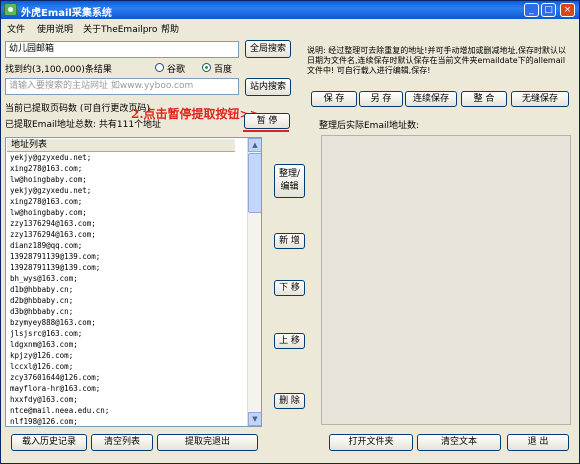 The height and width of the screenshot is (464, 580). I want to click on site-search-button: 站内搜索, so click(268, 87).